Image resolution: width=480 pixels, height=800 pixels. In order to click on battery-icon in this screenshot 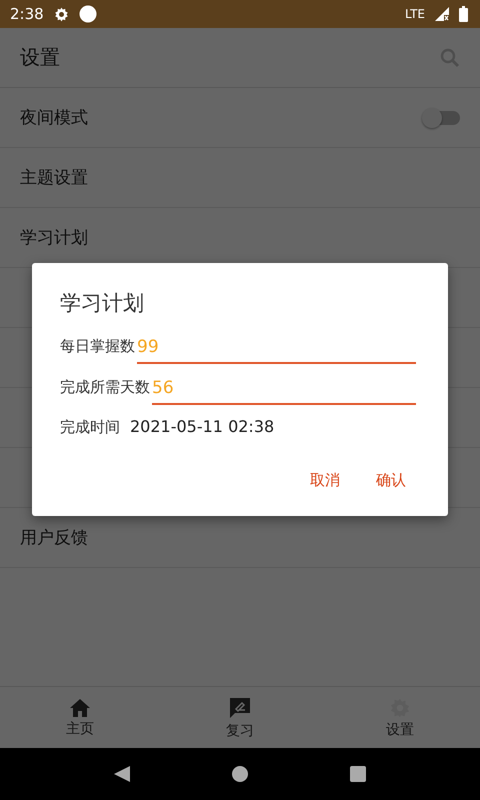, I will do `click(463, 14)`.